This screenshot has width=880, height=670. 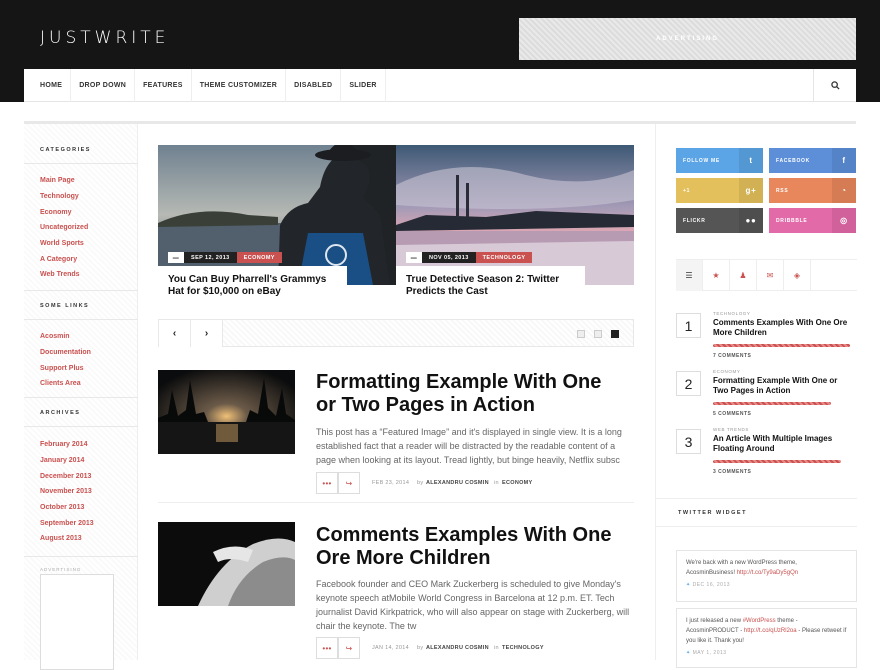 I want to click on star-icon: ★, so click(x=716, y=275).